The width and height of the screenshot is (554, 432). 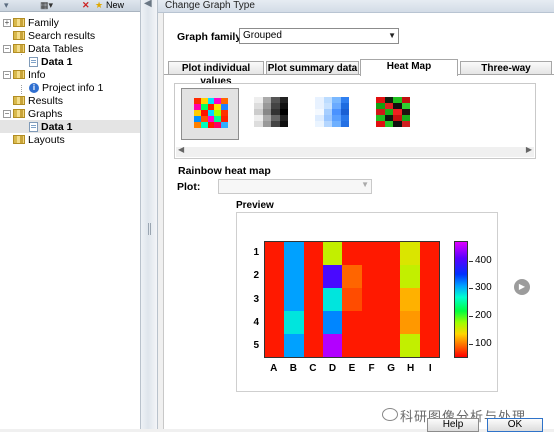 I want to click on tab-three-way: Three-way, so click(x=506, y=68).